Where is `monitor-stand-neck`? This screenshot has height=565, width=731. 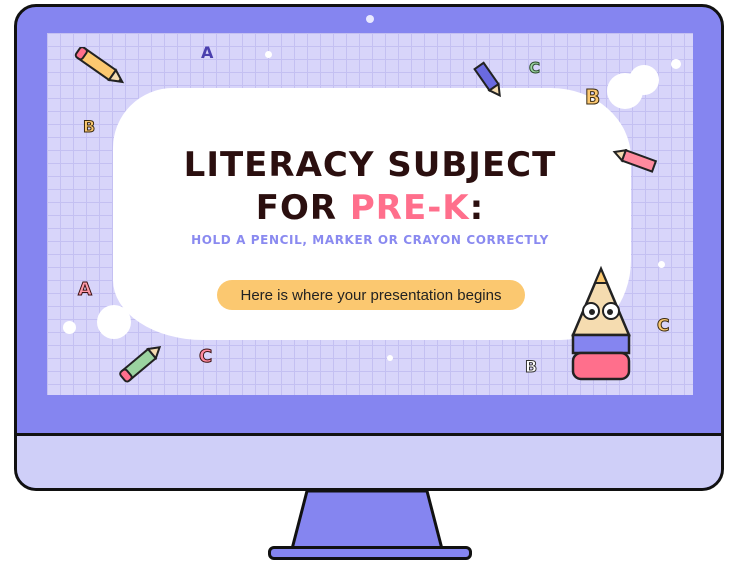 monitor-stand-neck is located at coordinates (367, 521).